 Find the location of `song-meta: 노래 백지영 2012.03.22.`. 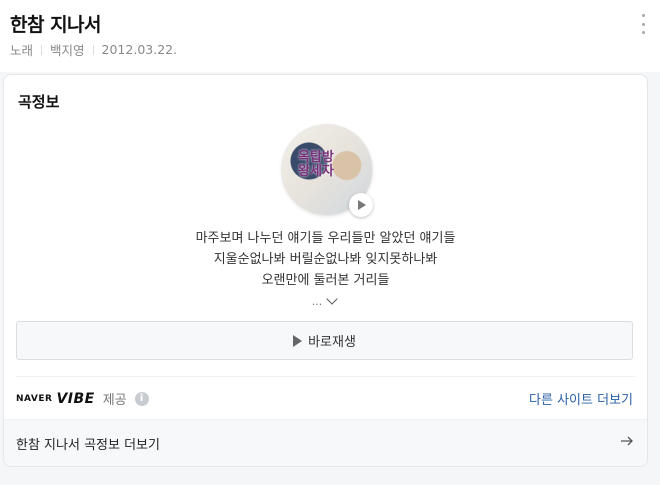

song-meta: 노래 백지영 2012.03.22. is located at coordinates (93, 49).